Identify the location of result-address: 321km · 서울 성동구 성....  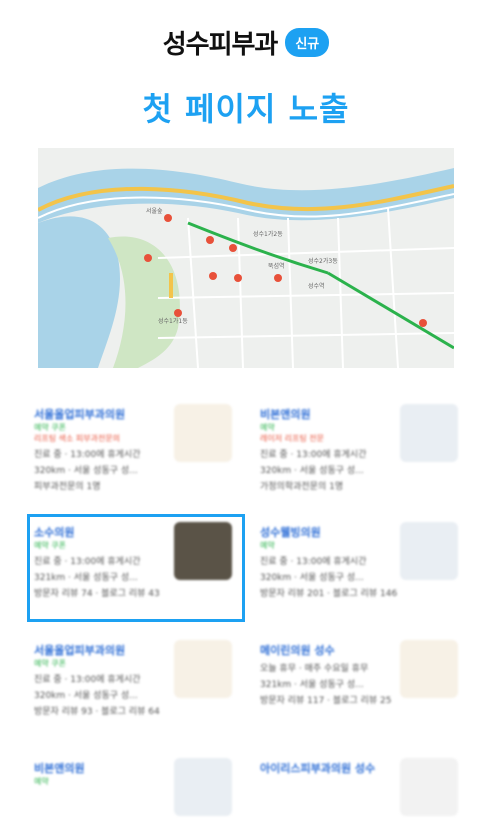
(312, 685).